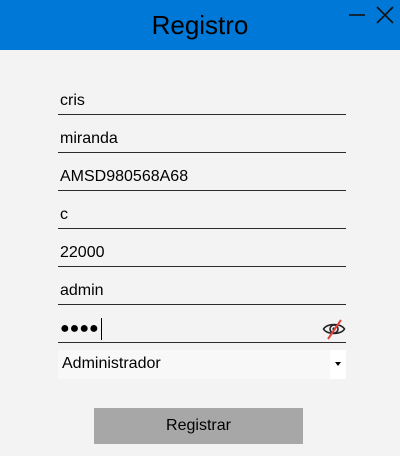 Image resolution: width=400 pixels, height=456 pixels. Describe the element at coordinates (190, 215) in the screenshot. I see `campo-4-input` at that location.